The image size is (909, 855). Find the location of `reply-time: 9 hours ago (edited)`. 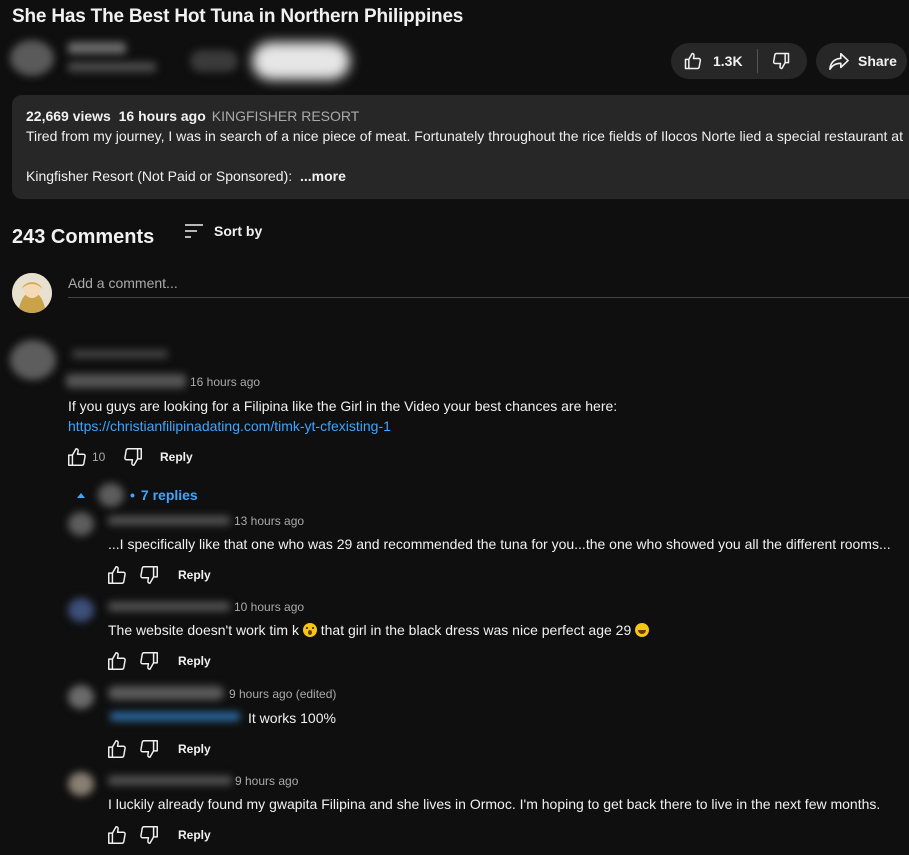

reply-time: 9 hours ago (edited) is located at coordinates (282, 694).